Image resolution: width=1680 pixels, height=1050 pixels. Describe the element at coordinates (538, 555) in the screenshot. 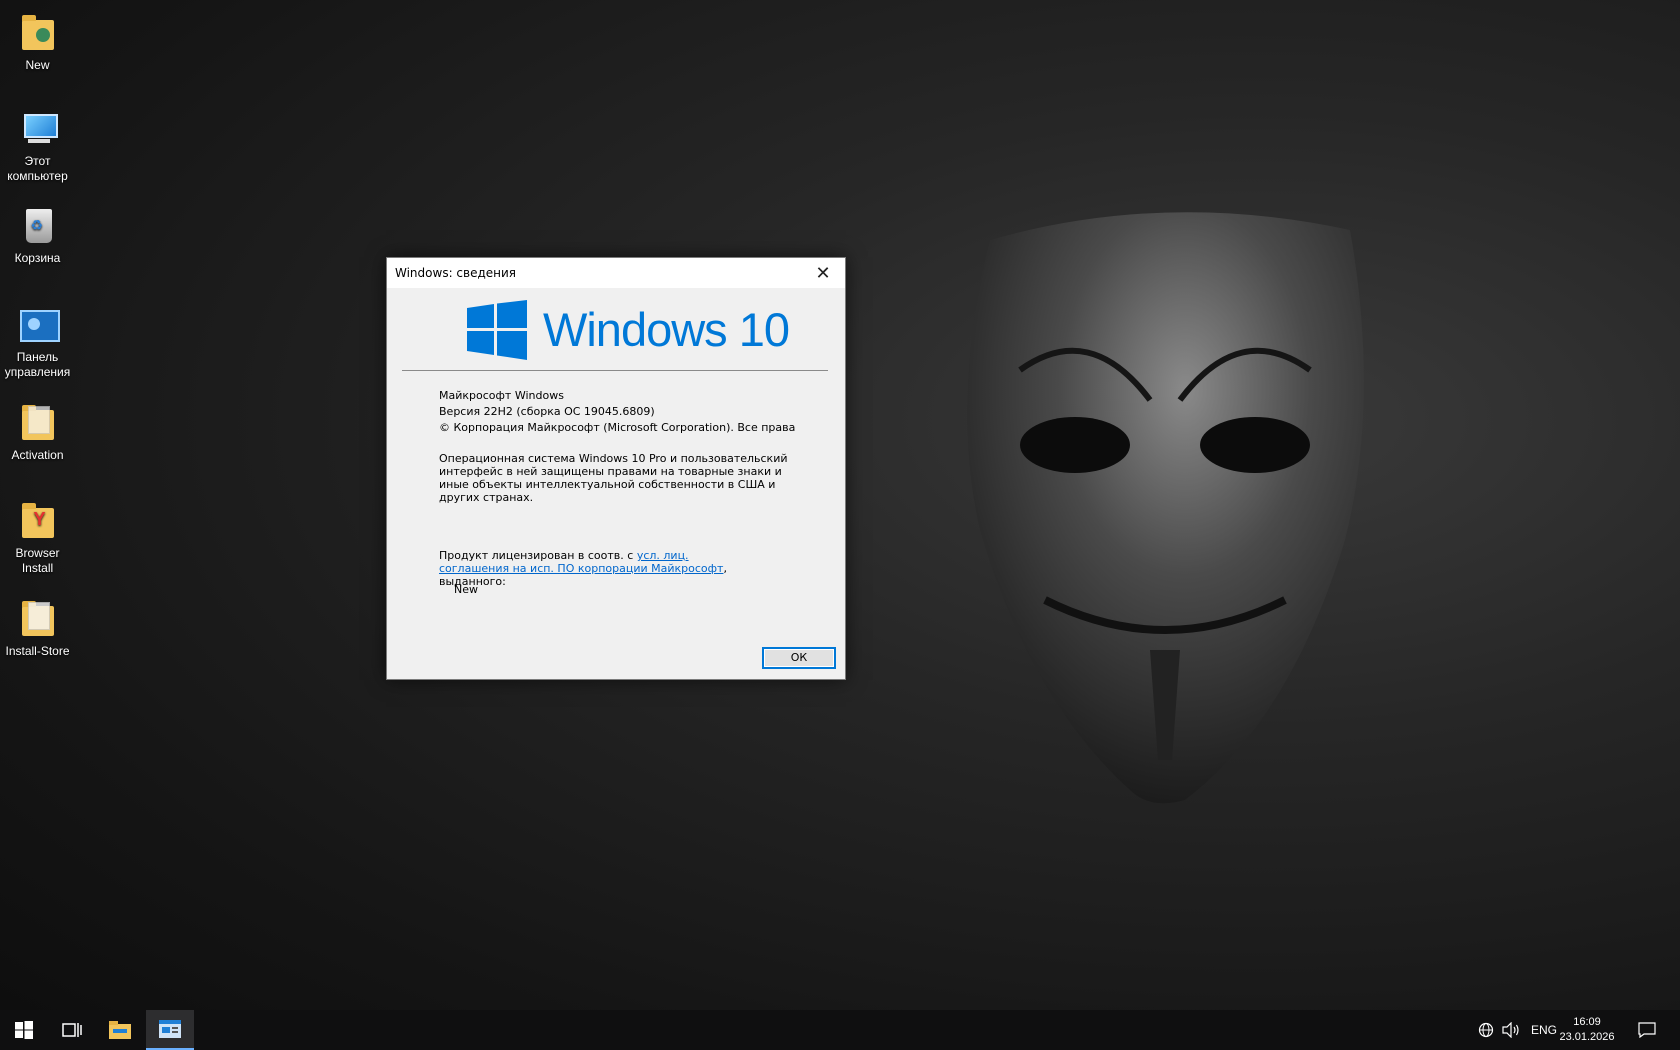

I see `license-prefix: Продукт лицензирован в соотв. с` at that location.